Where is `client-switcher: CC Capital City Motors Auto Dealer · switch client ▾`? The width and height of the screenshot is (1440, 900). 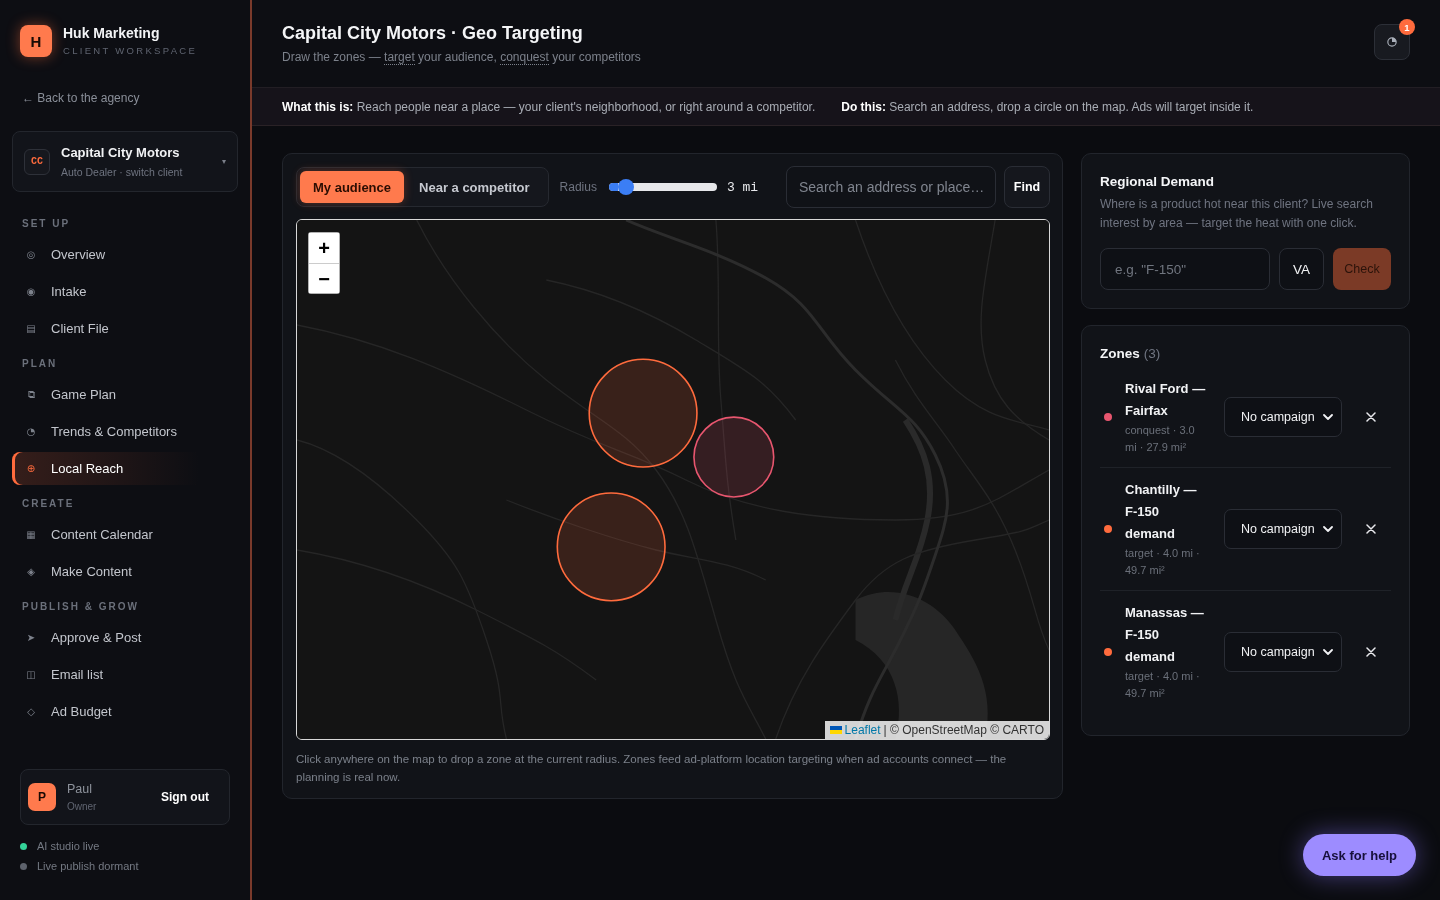
client-switcher: CC Capital City Motors Auto Dealer · switch client ▾ is located at coordinates (125, 161).